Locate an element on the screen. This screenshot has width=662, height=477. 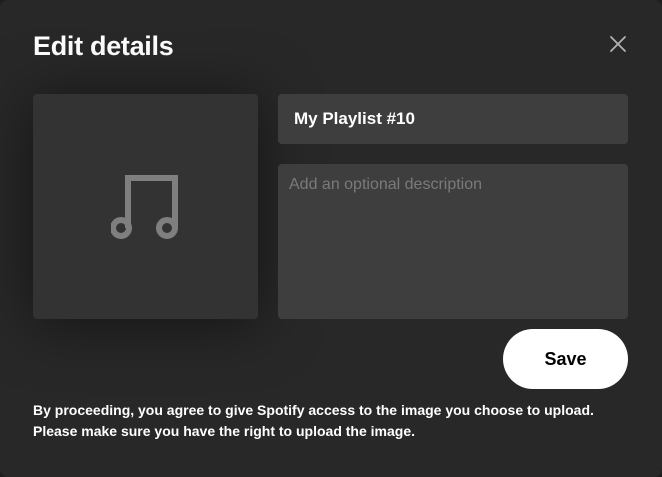
music-note-icon is located at coordinates (144, 206).